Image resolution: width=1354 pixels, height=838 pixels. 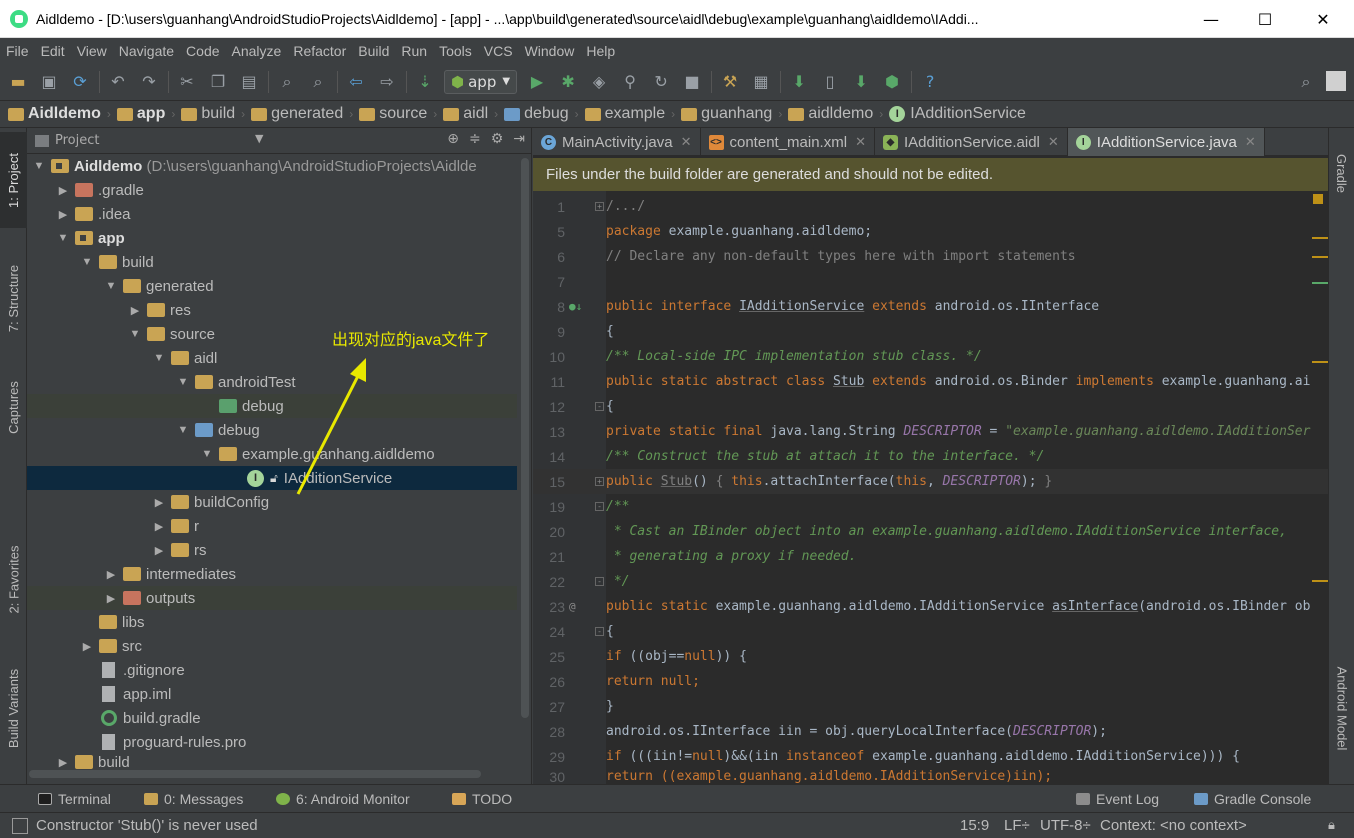 I want to click on find-icon: ⌕, so click(x=287, y=82).